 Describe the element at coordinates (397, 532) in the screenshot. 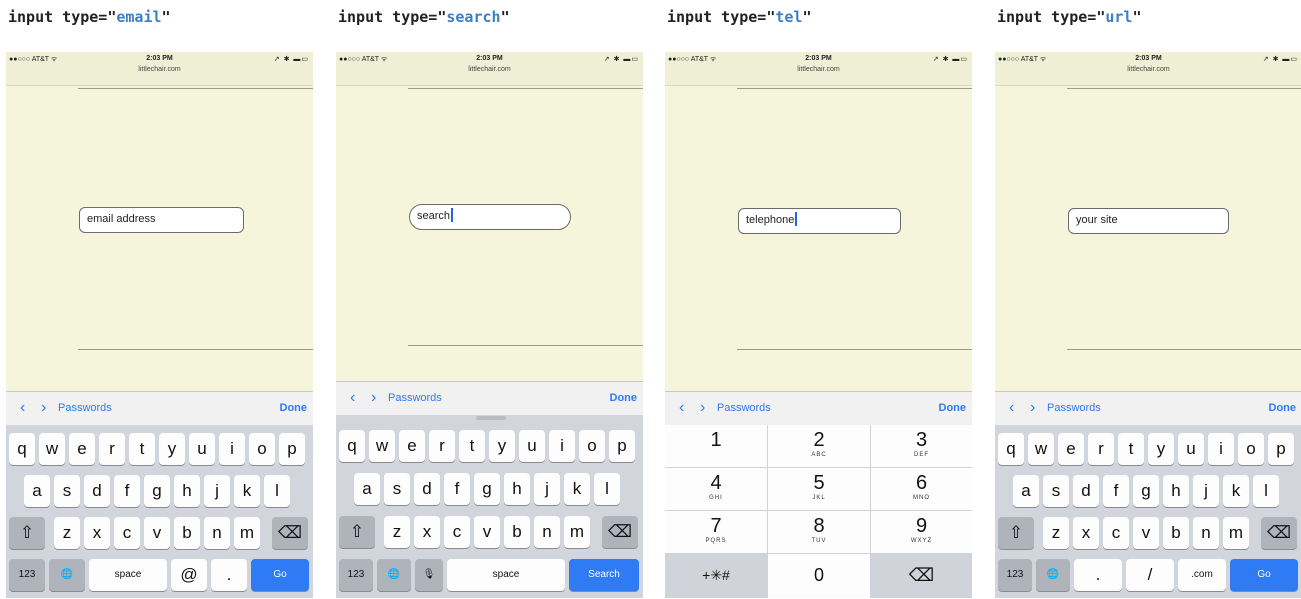

I see `key-z: z` at that location.